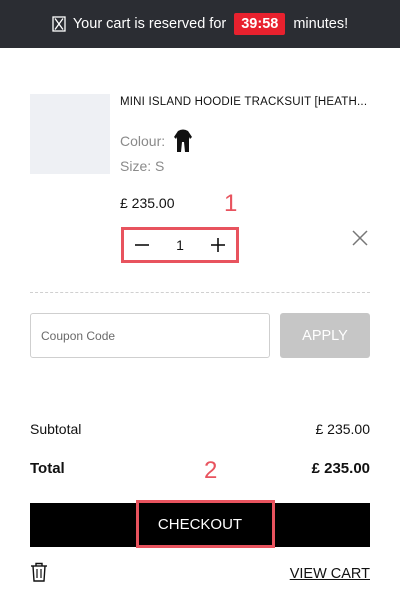  I want to click on minus-icon, so click(142, 245).